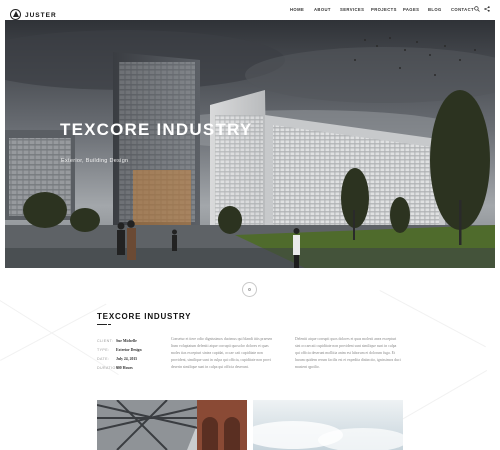 Image resolution: width=500 pixels, height=450 pixels. What do you see at coordinates (462, 9) in the screenshot?
I see `nav-contact: CONTACT` at bounding box center [462, 9].